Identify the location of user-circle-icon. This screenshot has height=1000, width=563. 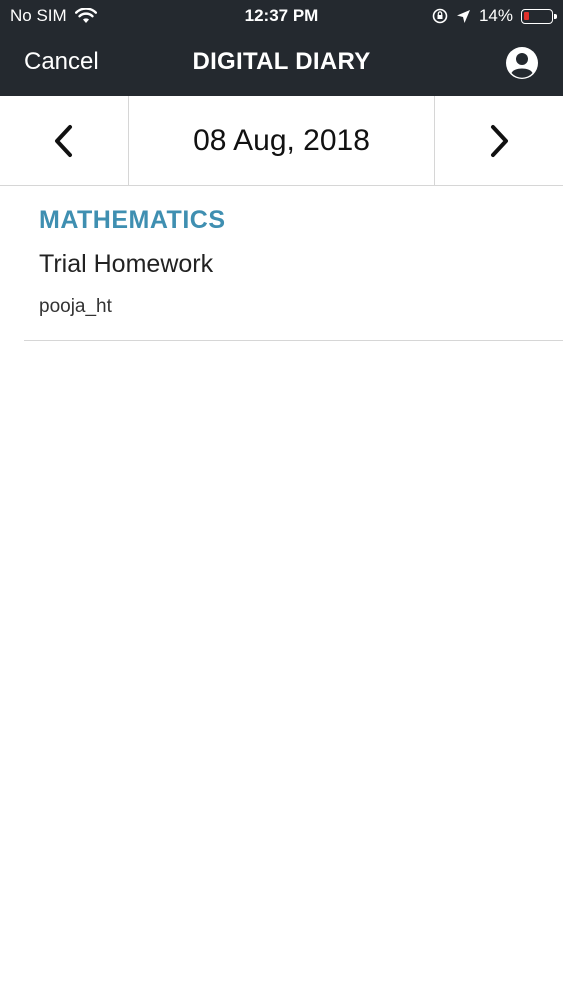
(522, 63).